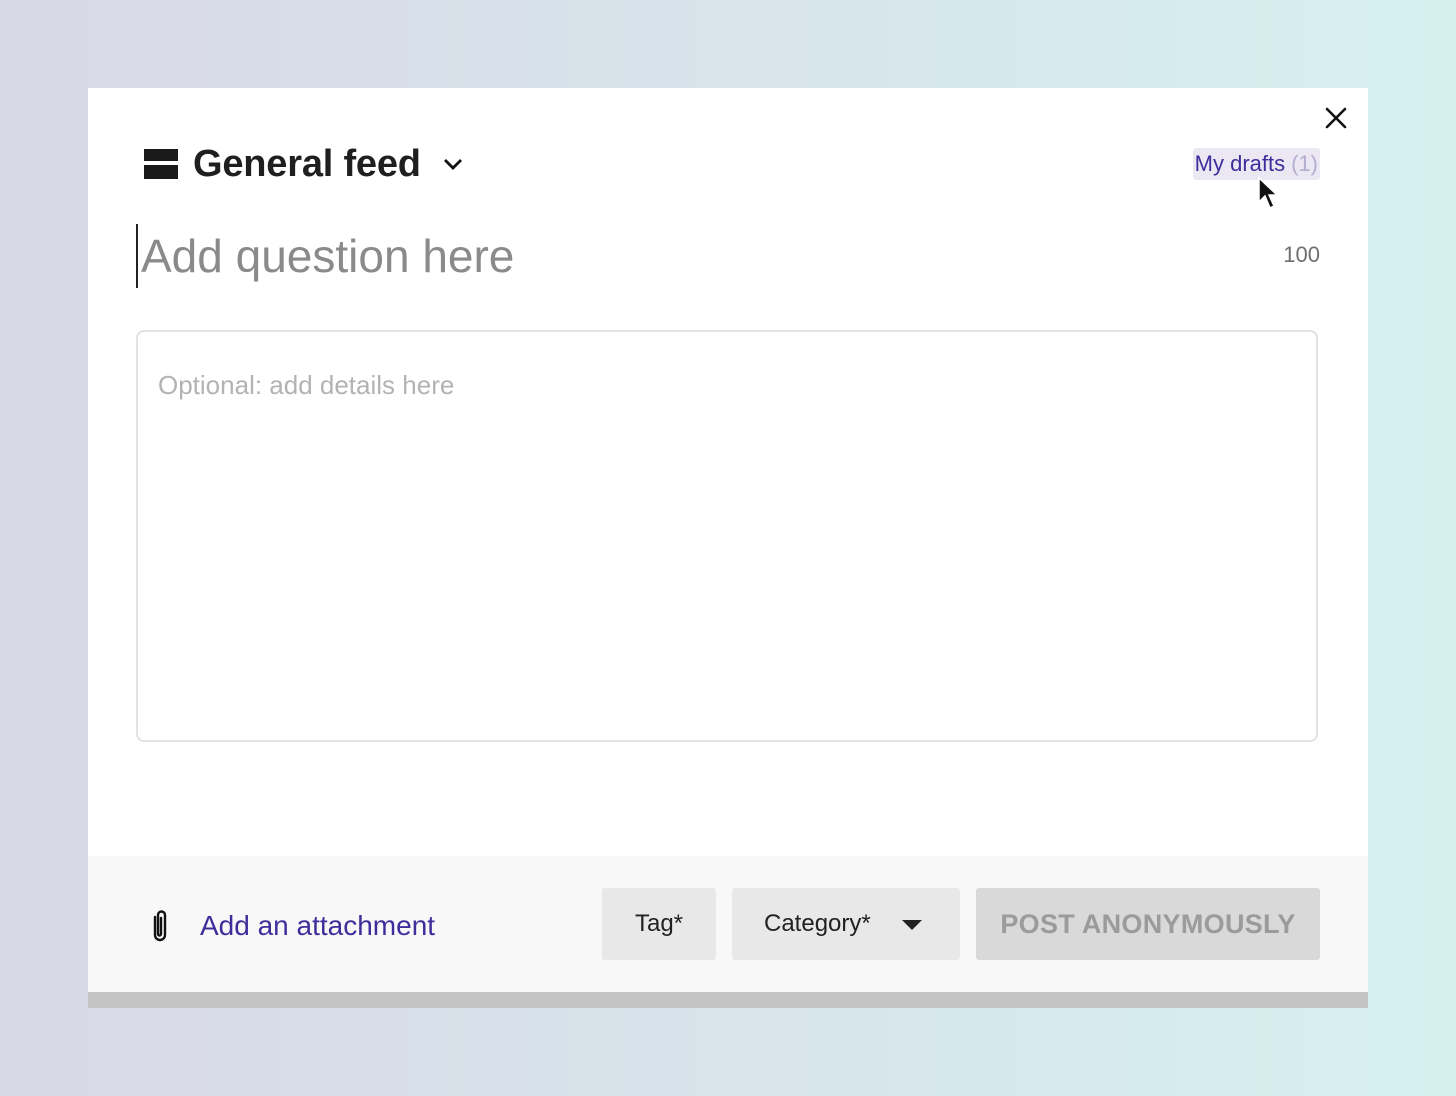 The image size is (1456, 1096). I want to click on add-attachment-button: Add an attachment, so click(289, 926).